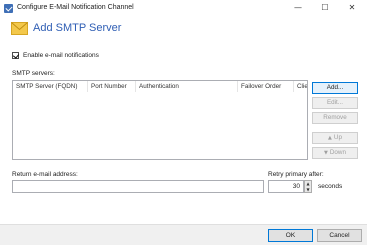  I want to click on close-button: ✕, so click(352, 8).